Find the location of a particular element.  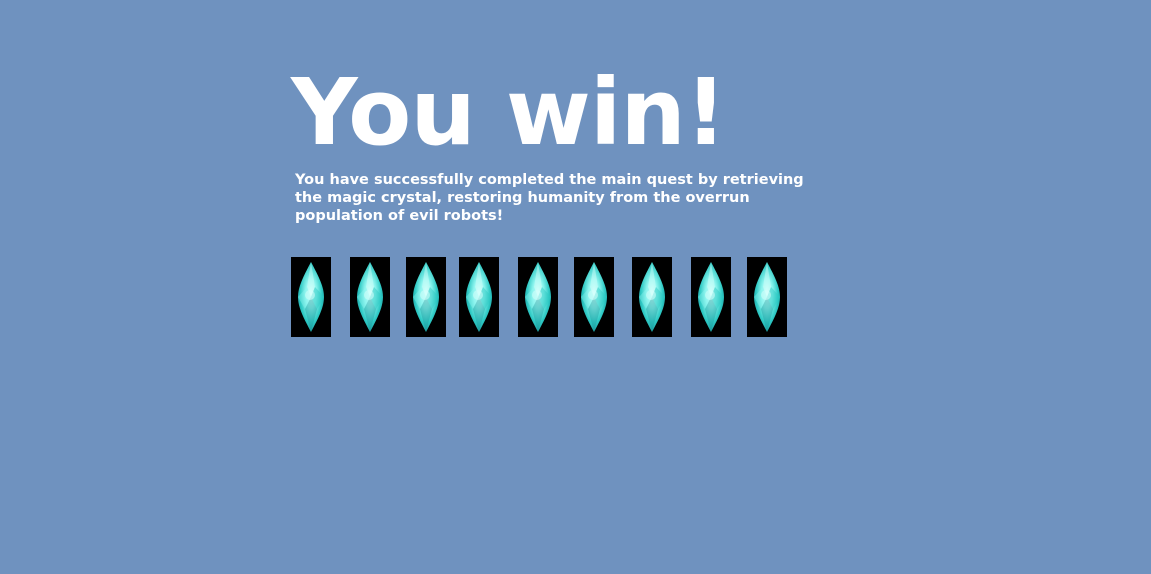

win-title: You win! is located at coordinates (509, 112).